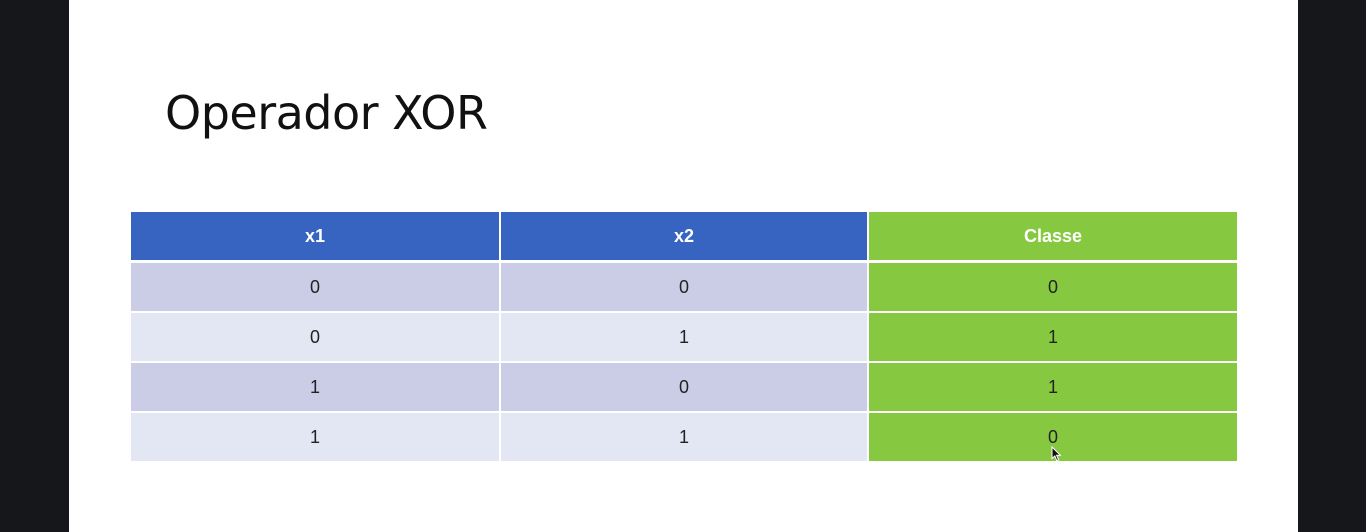 The width and height of the screenshot is (1366, 532). I want to click on column-header-x1: x1, so click(315, 237).